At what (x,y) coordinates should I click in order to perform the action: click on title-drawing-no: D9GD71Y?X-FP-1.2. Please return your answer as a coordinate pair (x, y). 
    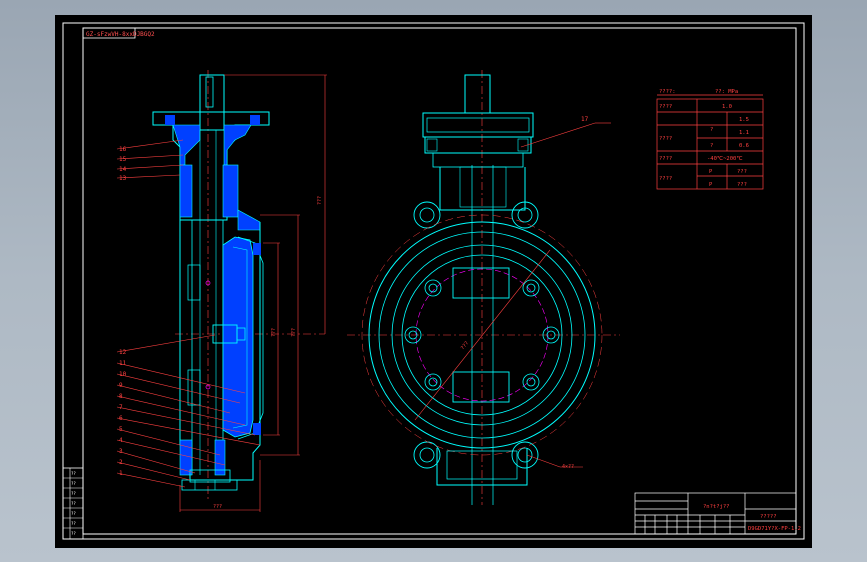
    Looking at the image, I should click on (774, 529).